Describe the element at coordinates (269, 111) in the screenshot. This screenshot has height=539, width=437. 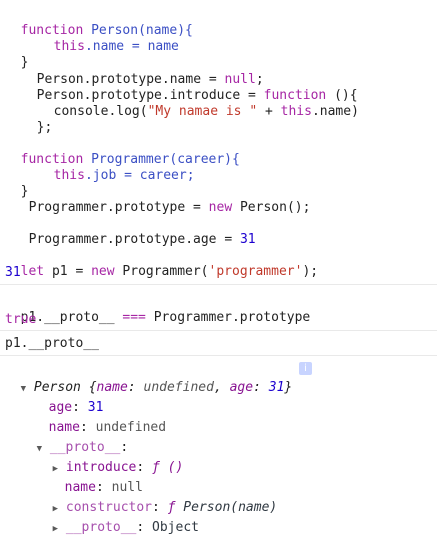
I see `code-text: +` at that location.